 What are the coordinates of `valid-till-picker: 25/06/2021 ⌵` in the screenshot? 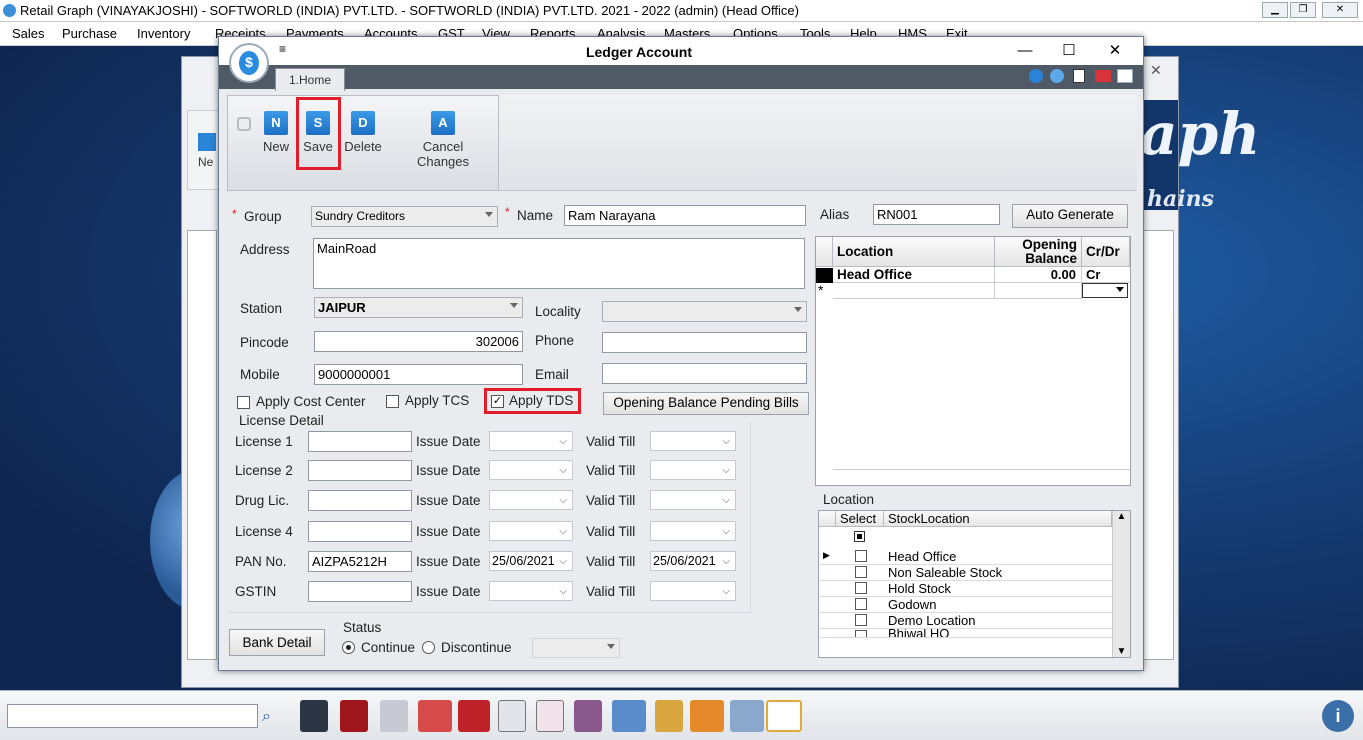 It's located at (693, 561).